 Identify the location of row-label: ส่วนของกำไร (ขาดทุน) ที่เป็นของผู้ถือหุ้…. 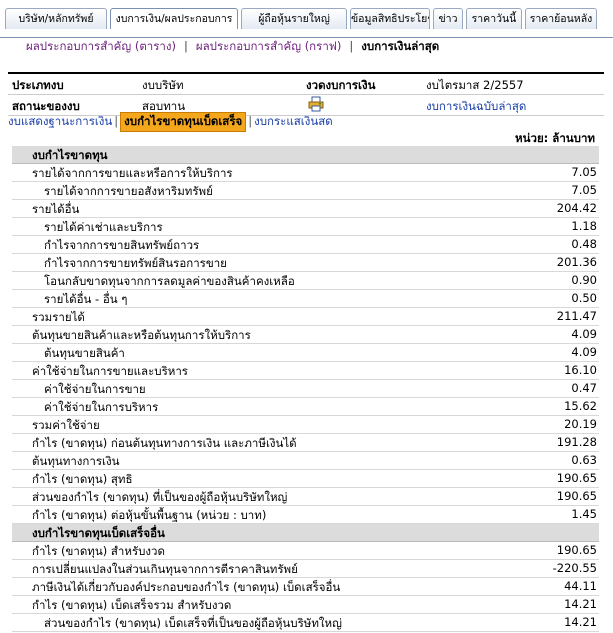
(160, 497).